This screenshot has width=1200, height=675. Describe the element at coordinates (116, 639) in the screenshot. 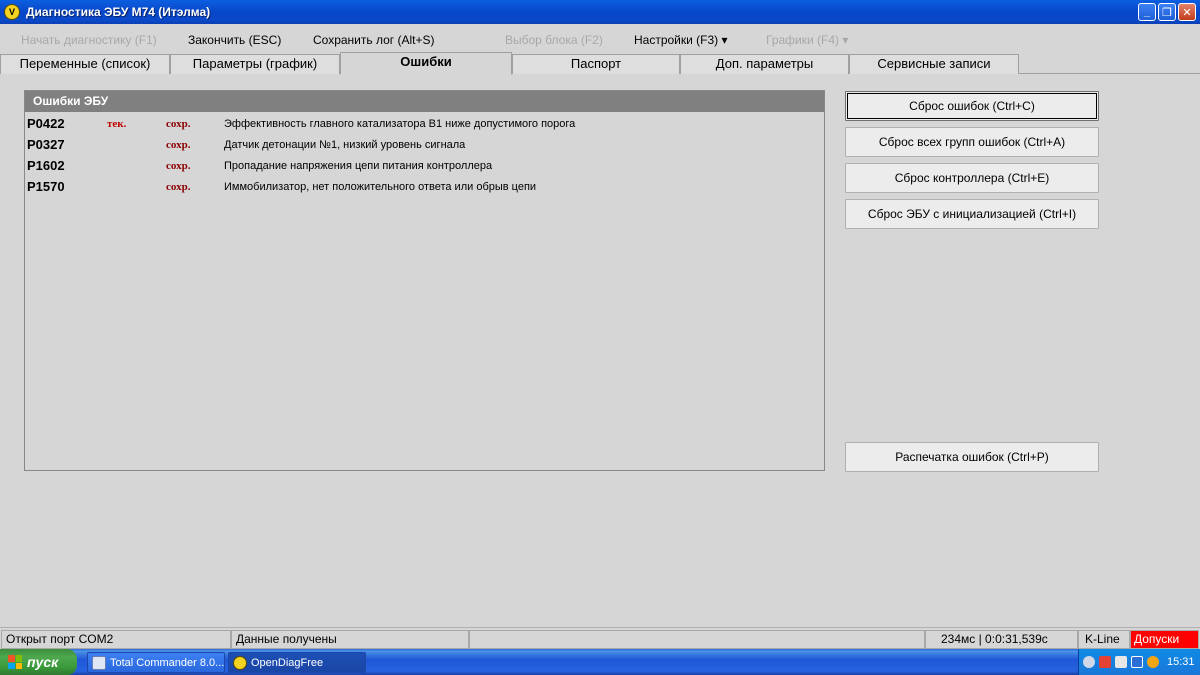

I see `status-port: Открыт порт COM2` at that location.